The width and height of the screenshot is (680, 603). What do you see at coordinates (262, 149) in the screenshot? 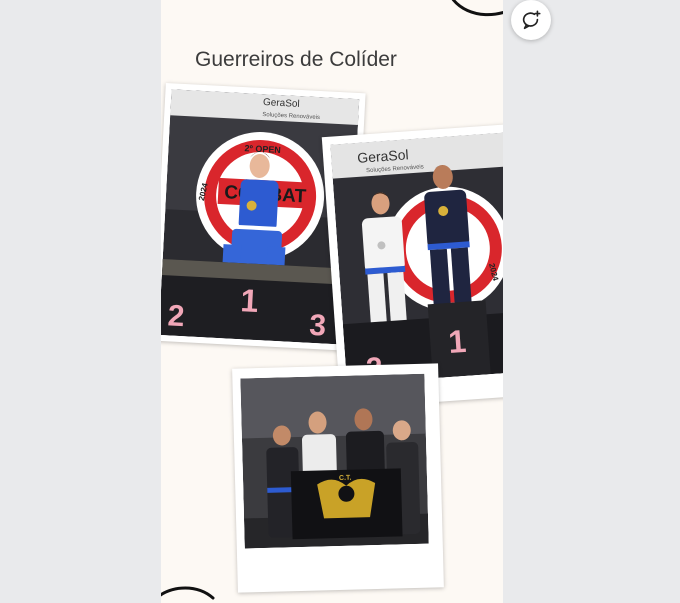
I see `event-edition: 2º OPEN` at bounding box center [262, 149].